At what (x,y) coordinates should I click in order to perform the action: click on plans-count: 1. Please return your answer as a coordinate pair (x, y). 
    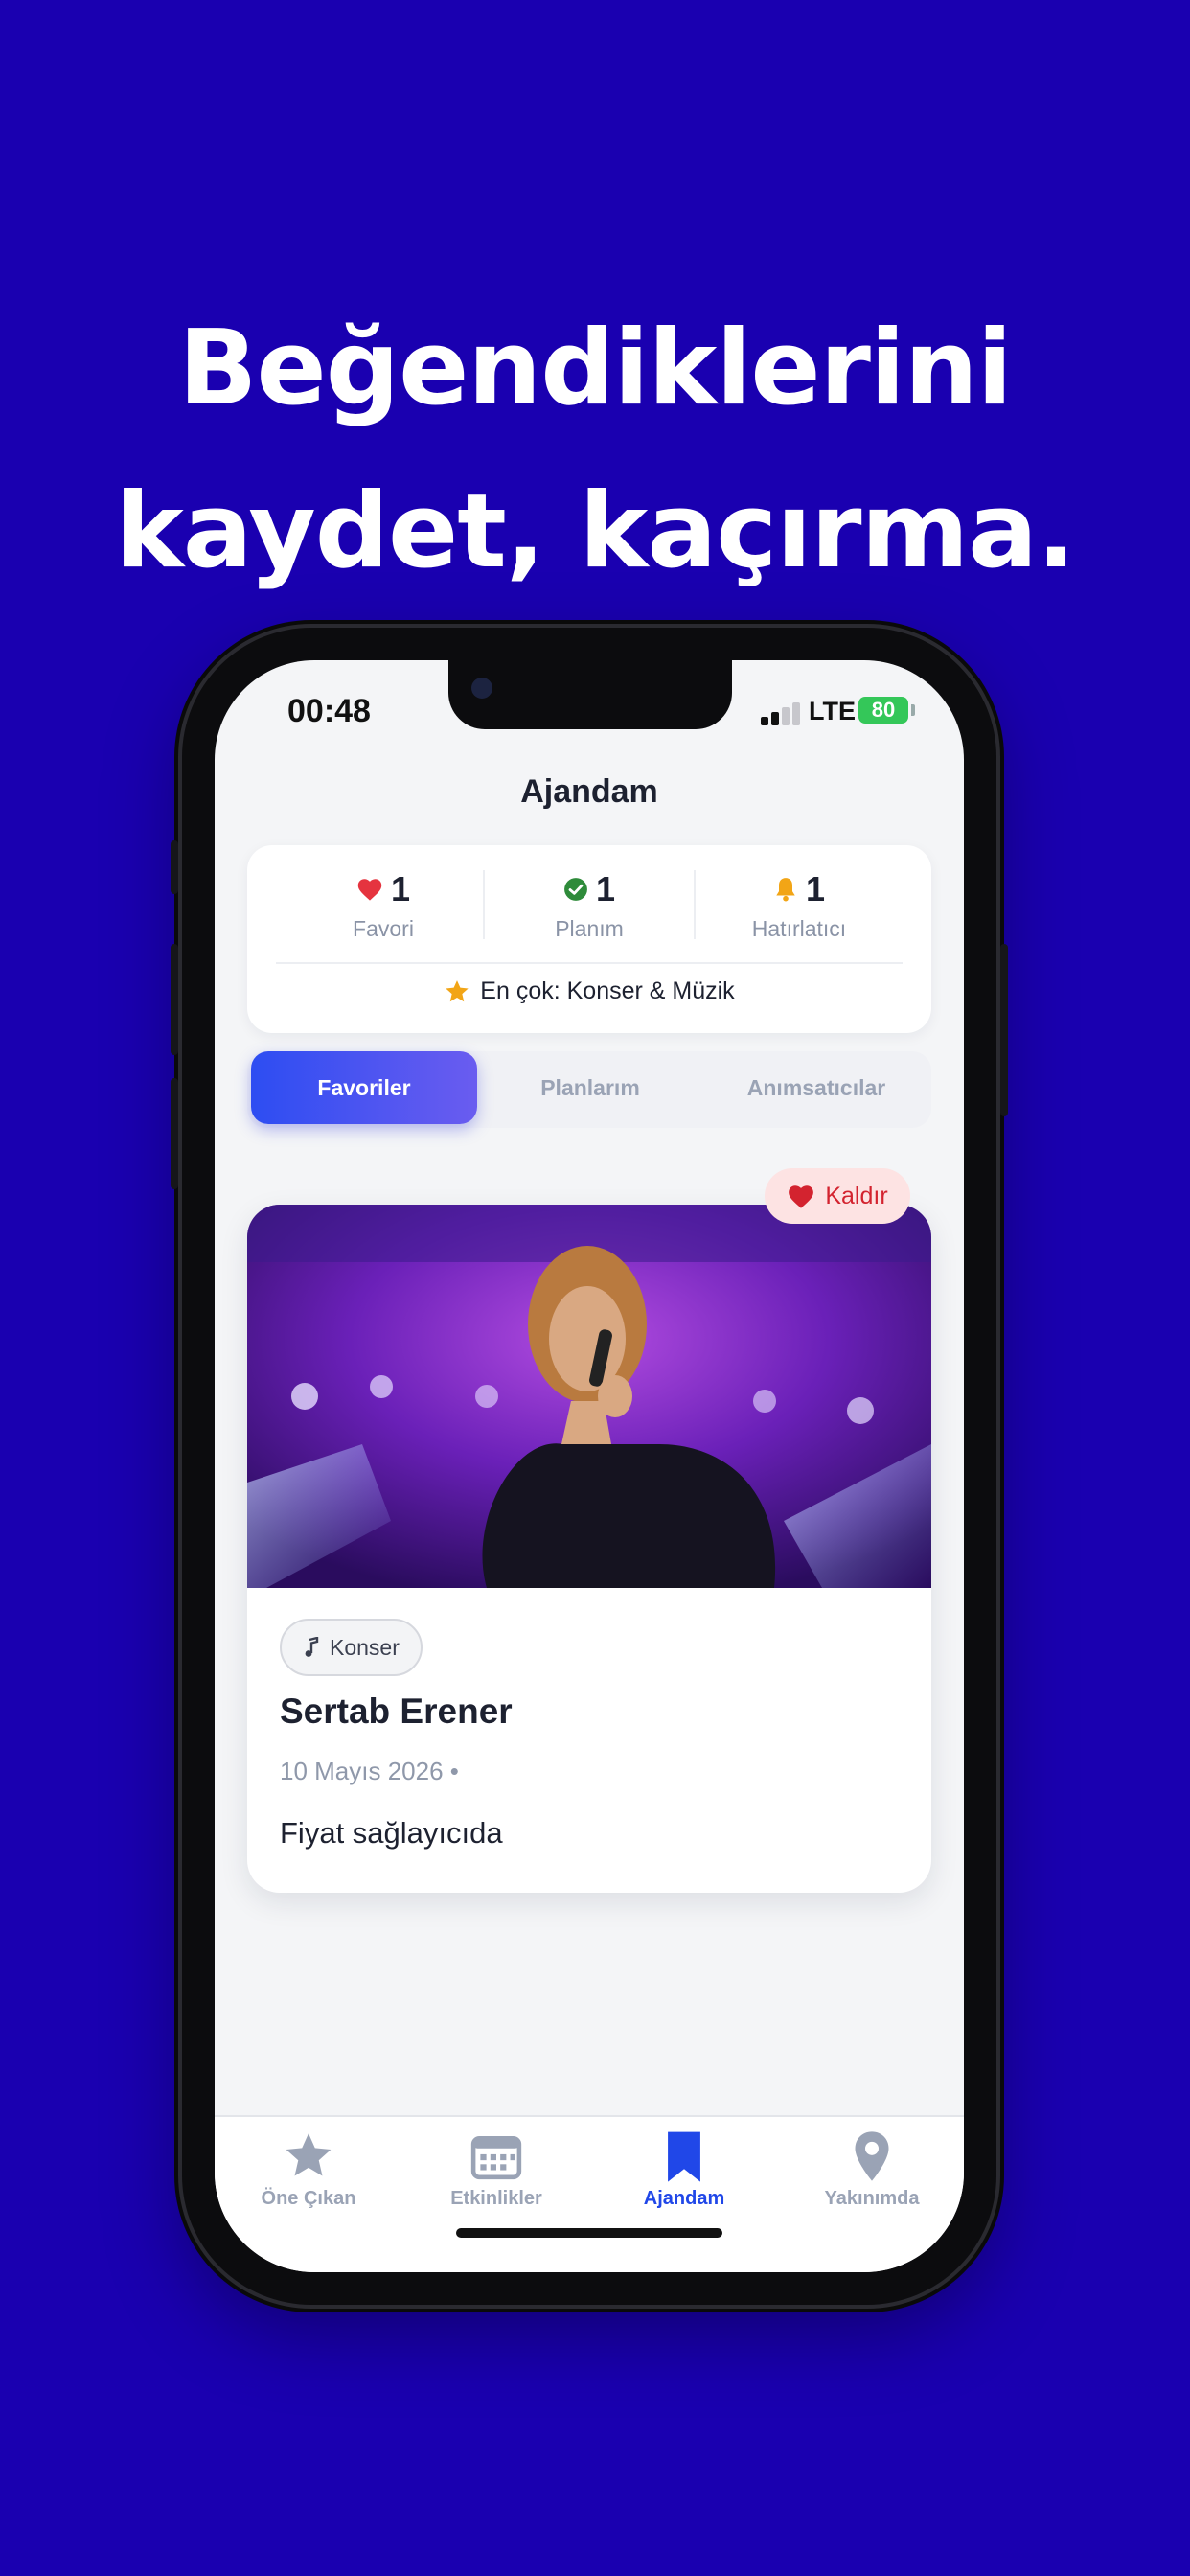
    Looking at the image, I should click on (606, 888).